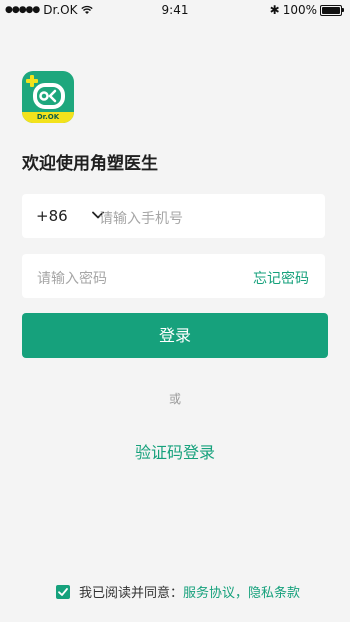  I want to click on agreement-checkbox, so click(63, 591).